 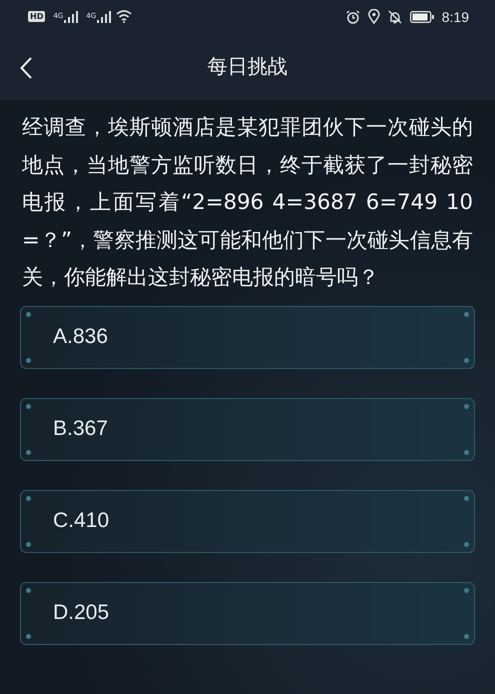 I want to click on back-icon, so click(x=26, y=68).